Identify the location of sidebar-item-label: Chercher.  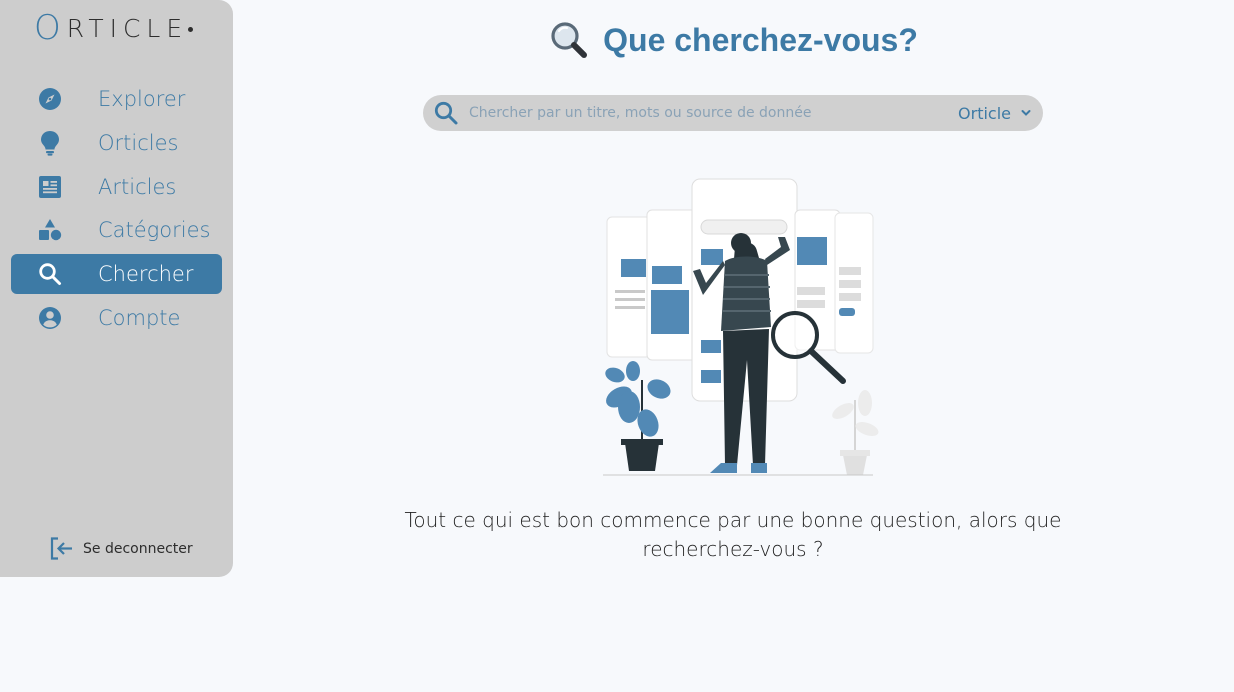
(146, 274).